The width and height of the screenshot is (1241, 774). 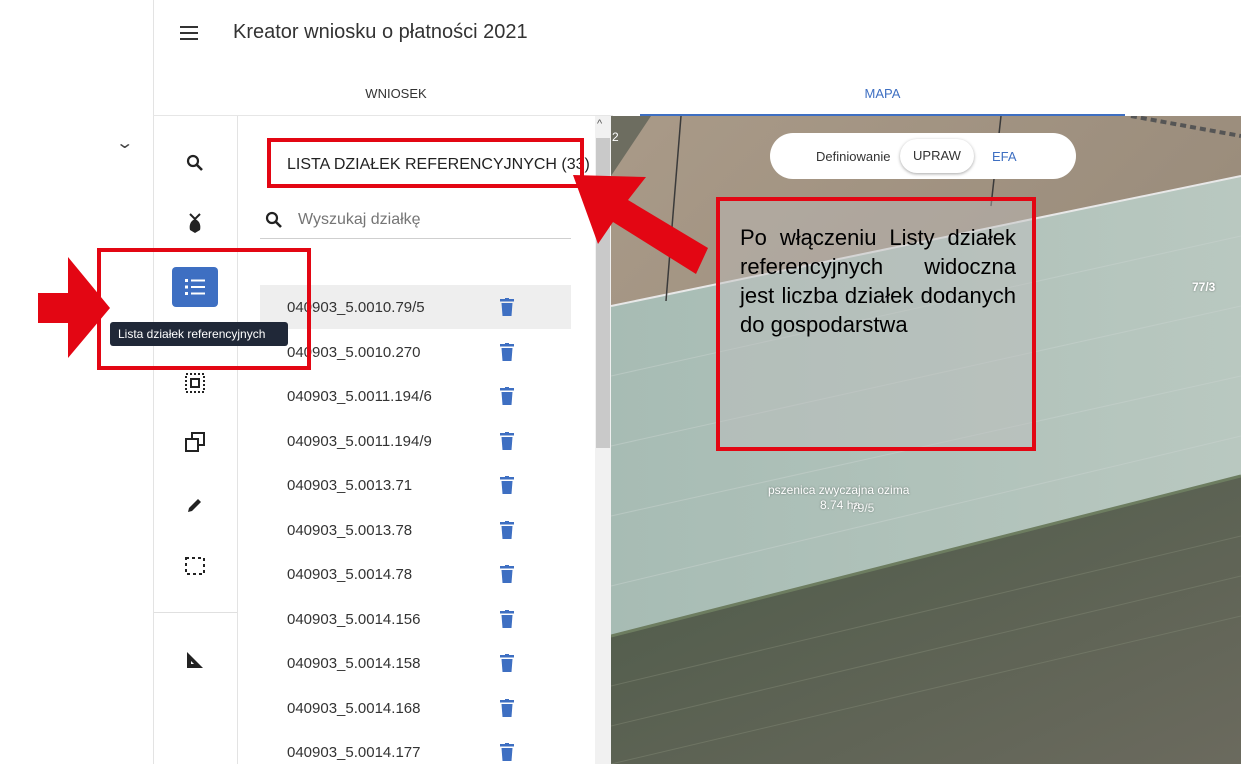 What do you see at coordinates (199, 334) in the screenshot?
I see `tooltip: Lista działek referencyjnych` at bounding box center [199, 334].